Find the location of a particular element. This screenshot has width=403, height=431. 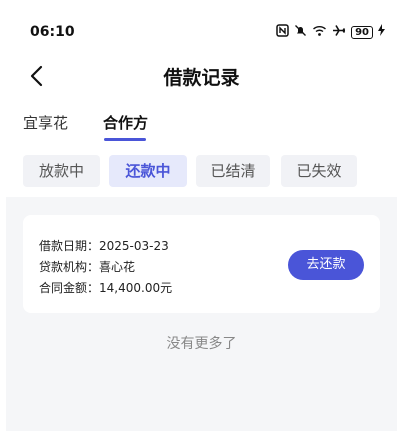

loan-institution-row: 贷款机构：喜心花 is located at coordinates (87, 266).